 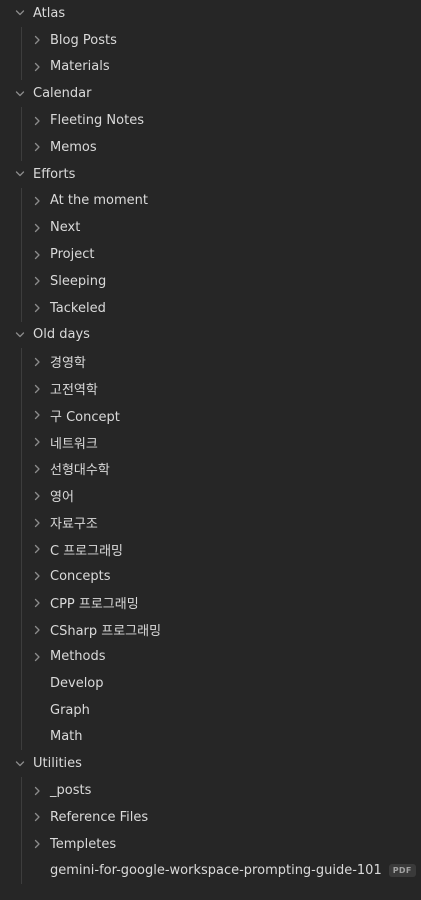 What do you see at coordinates (210, 201) in the screenshot?
I see `folder-row-at-the-moment: At the moment` at bounding box center [210, 201].